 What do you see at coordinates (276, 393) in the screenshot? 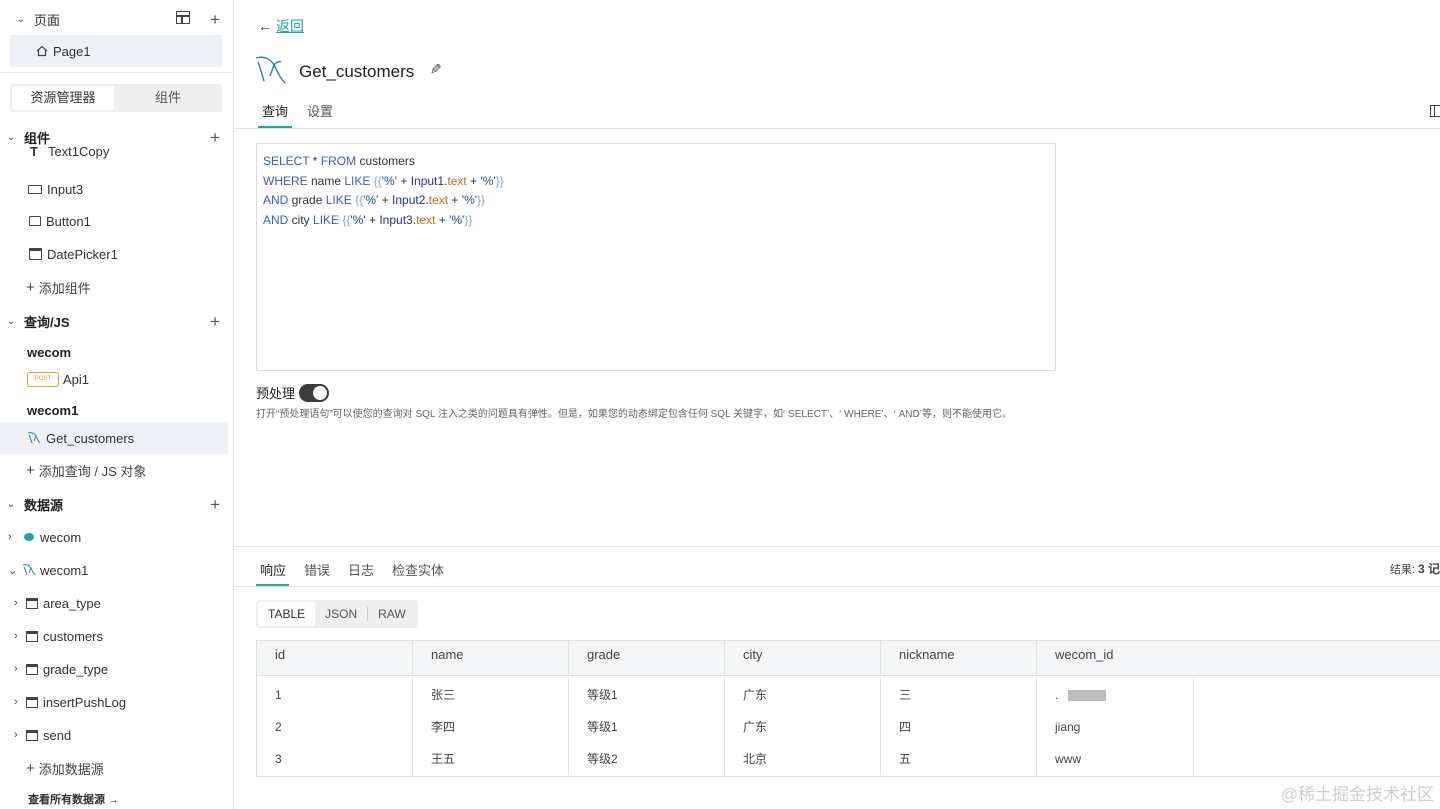
I see `prepared-label: 预处理` at bounding box center [276, 393].